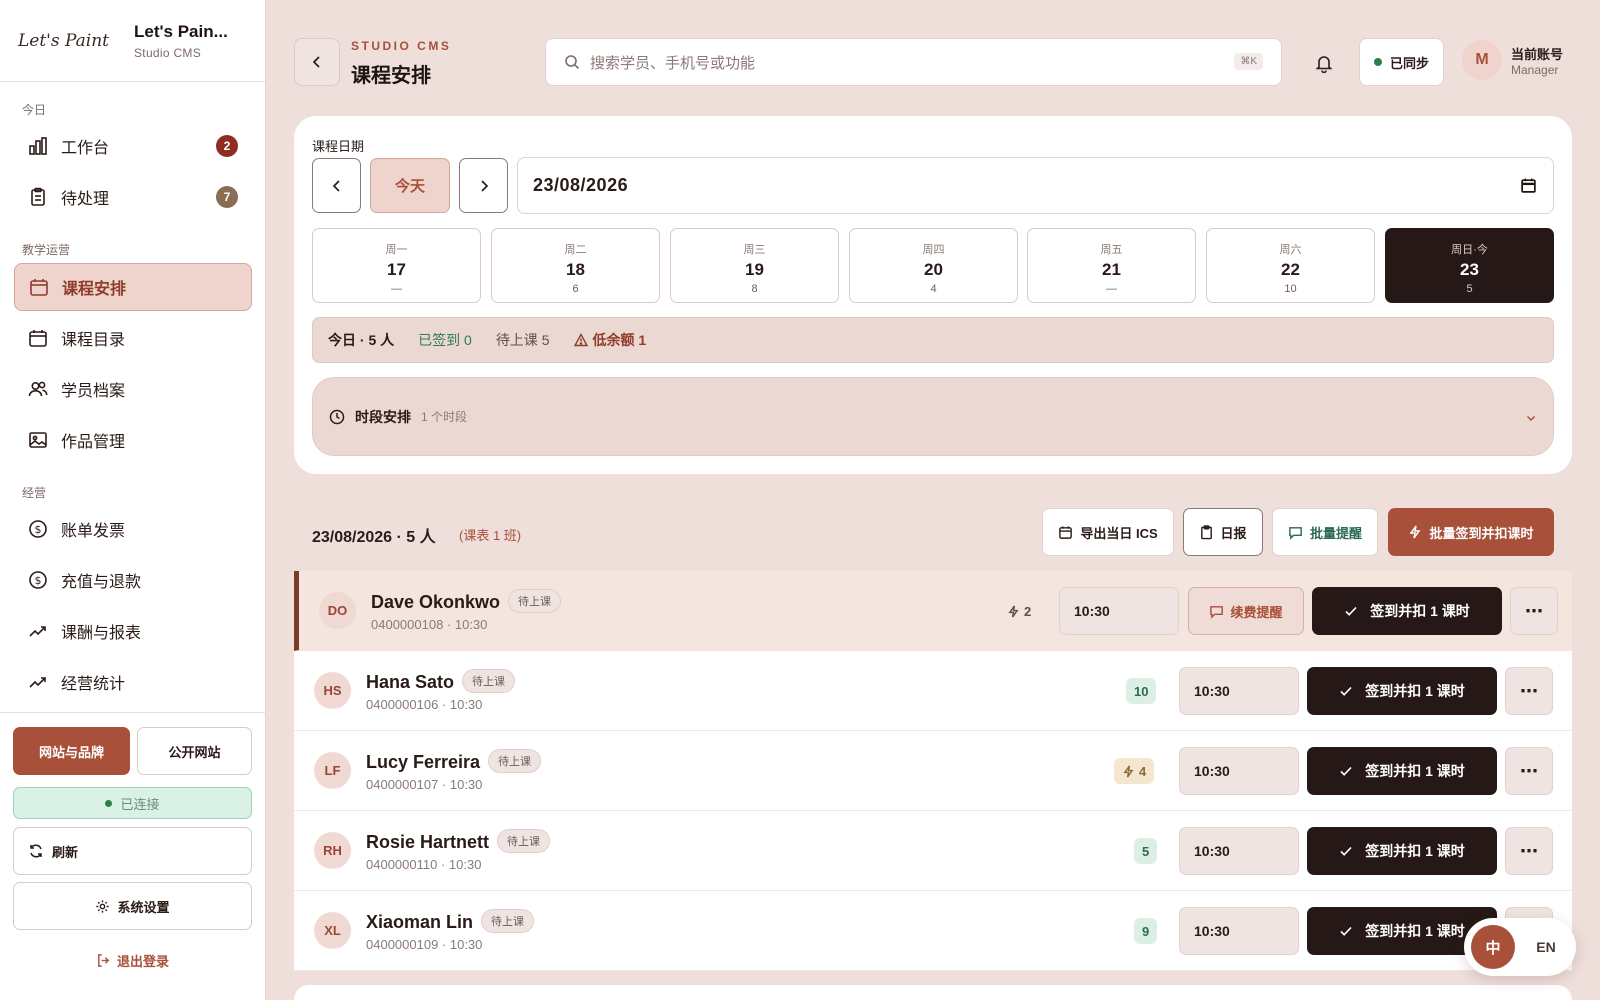 This screenshot has width=1600, height=1000. I want to click on day-cell-sun-selected: 周日·今 23 5, so click(1469, 265).